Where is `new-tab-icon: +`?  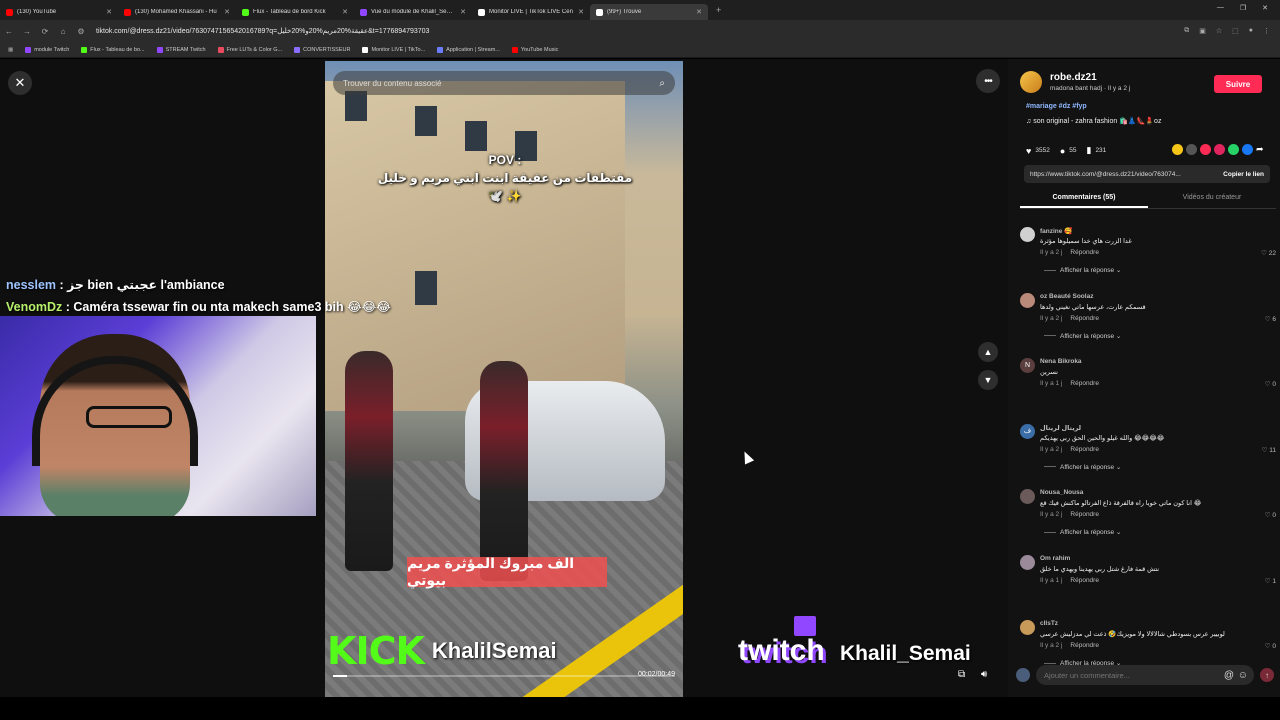
new-tab-icon: + is located at coordinates (718, 10).